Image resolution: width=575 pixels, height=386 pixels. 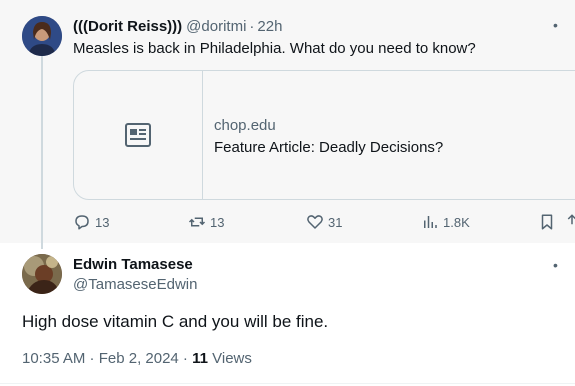 I want to click on display-name: (((Dorit Reiss))), so click(x=127, y=26).